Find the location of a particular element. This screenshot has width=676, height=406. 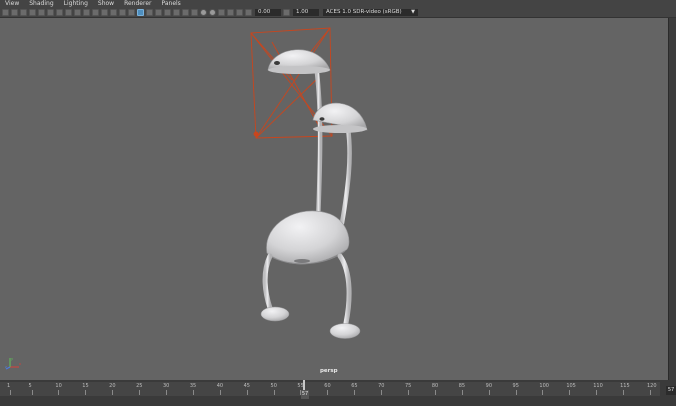

timeline-tick-label: 70 is located at coordinates (381, 386).